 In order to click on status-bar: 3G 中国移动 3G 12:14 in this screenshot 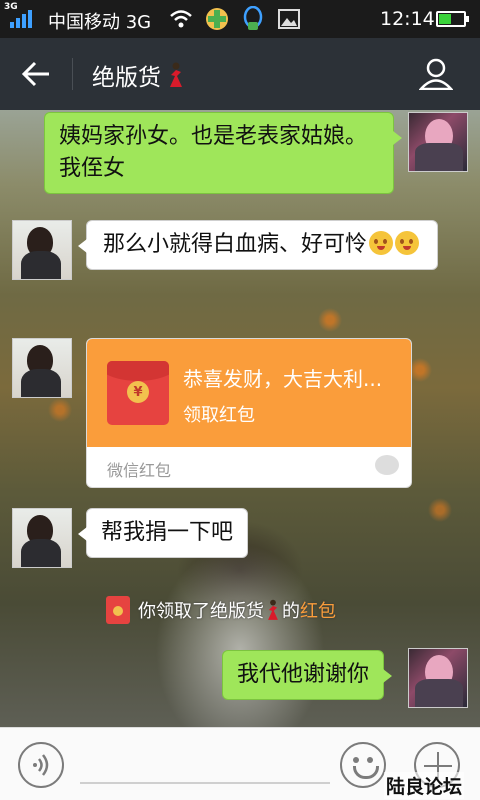, I will do `click(240, 19)`.